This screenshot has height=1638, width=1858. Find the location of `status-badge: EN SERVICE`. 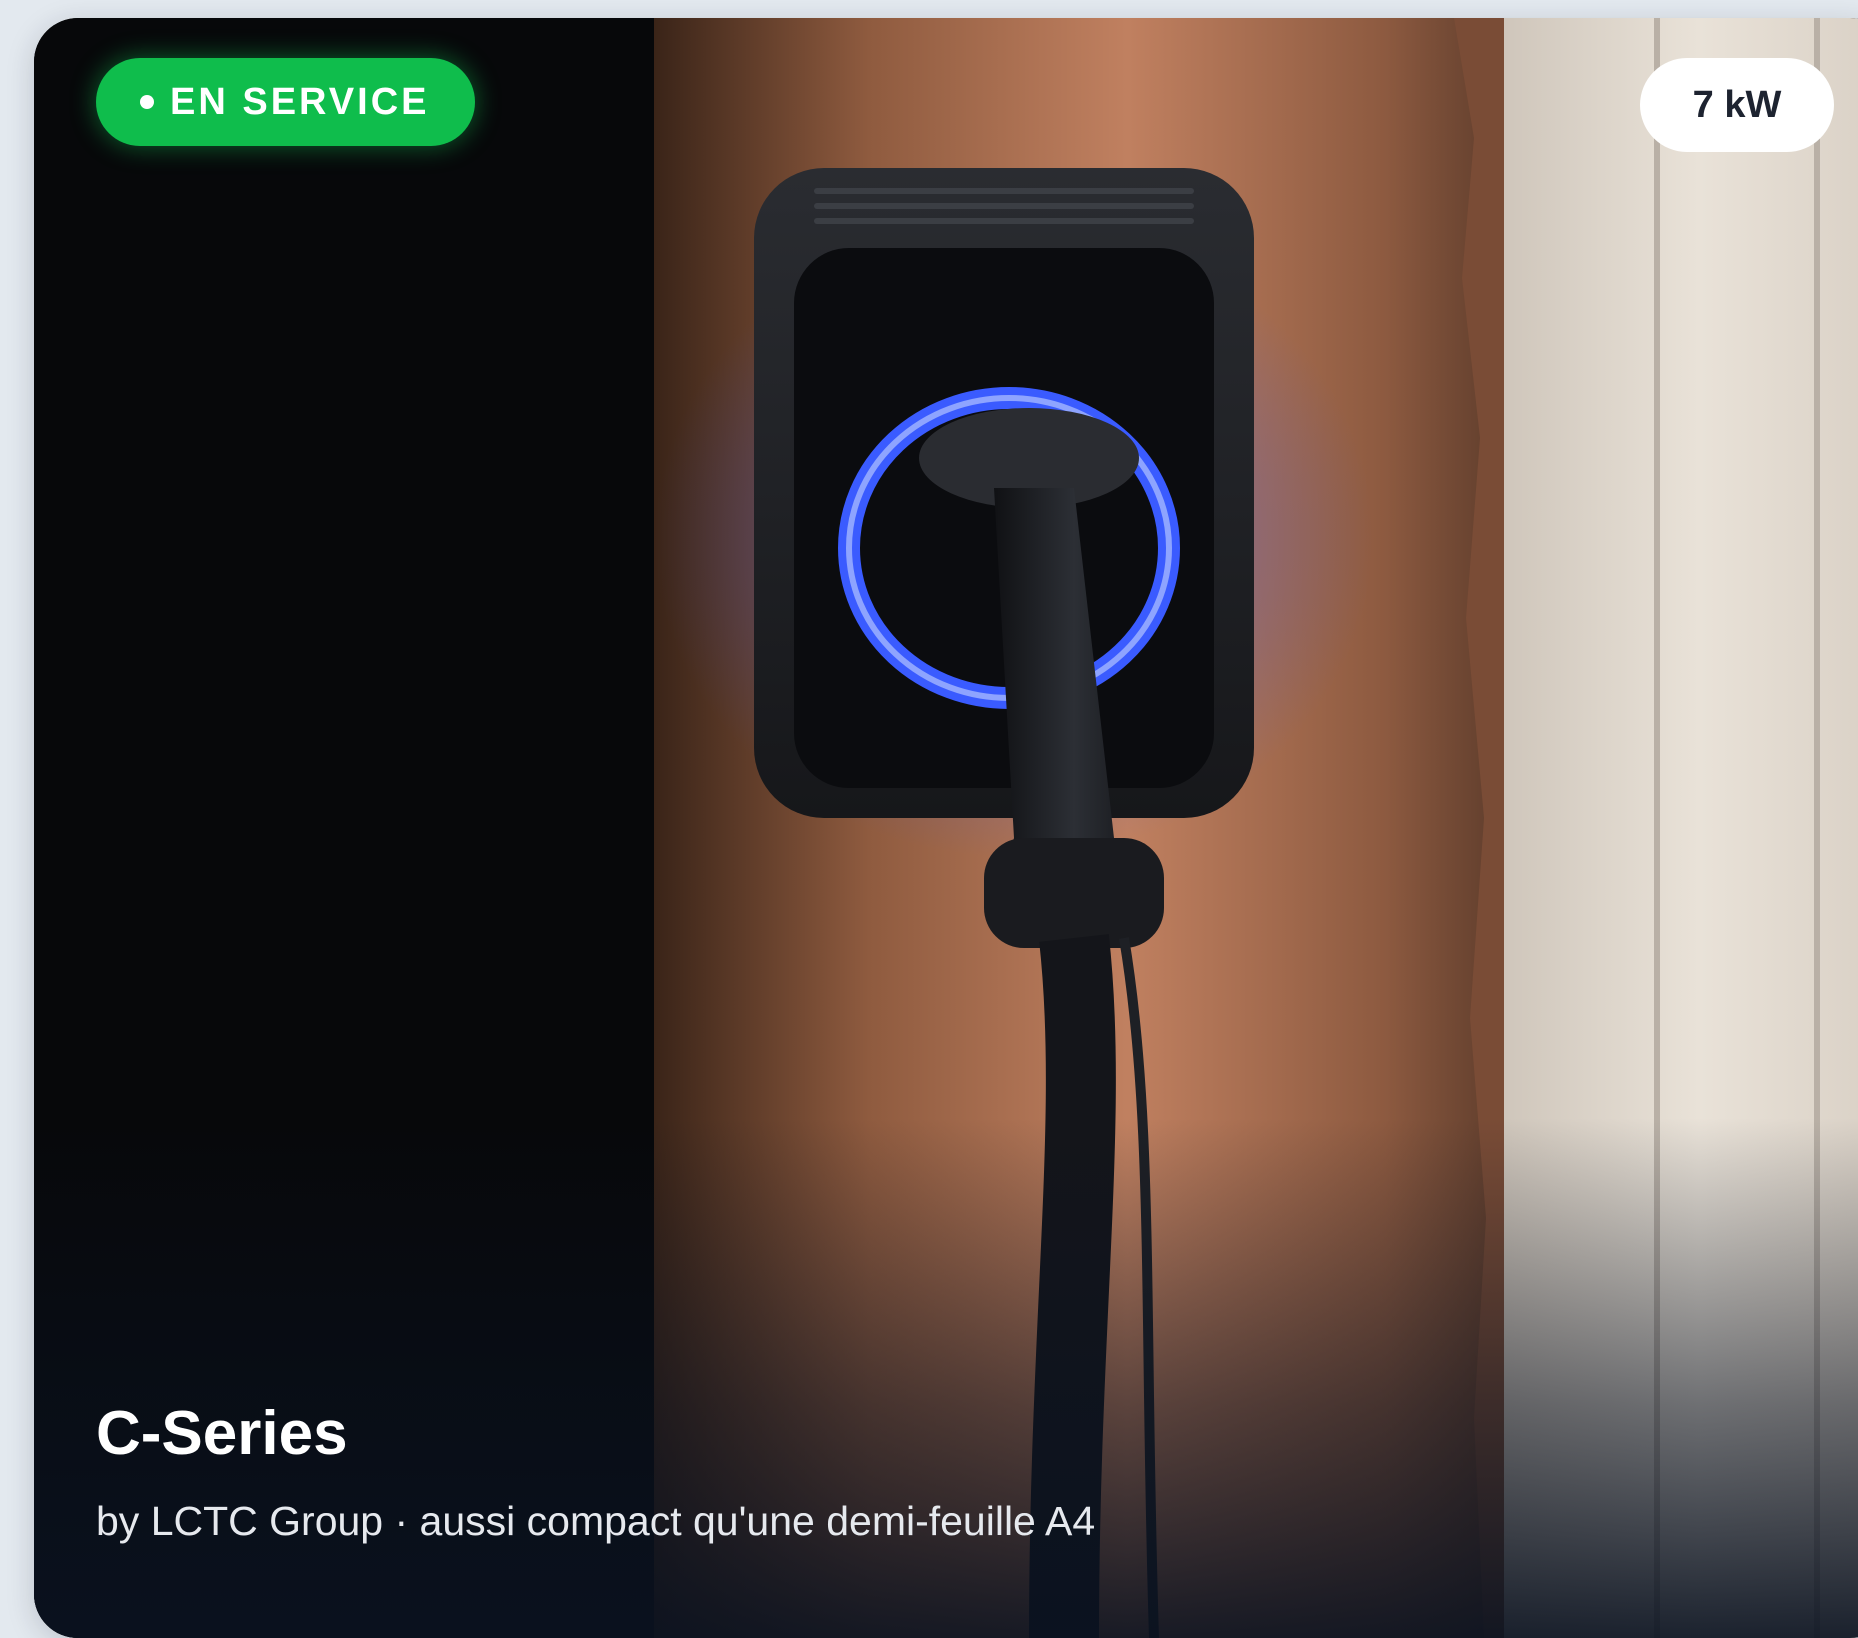

status-badge: EN SERVICE is located at coordinates (286, 102).